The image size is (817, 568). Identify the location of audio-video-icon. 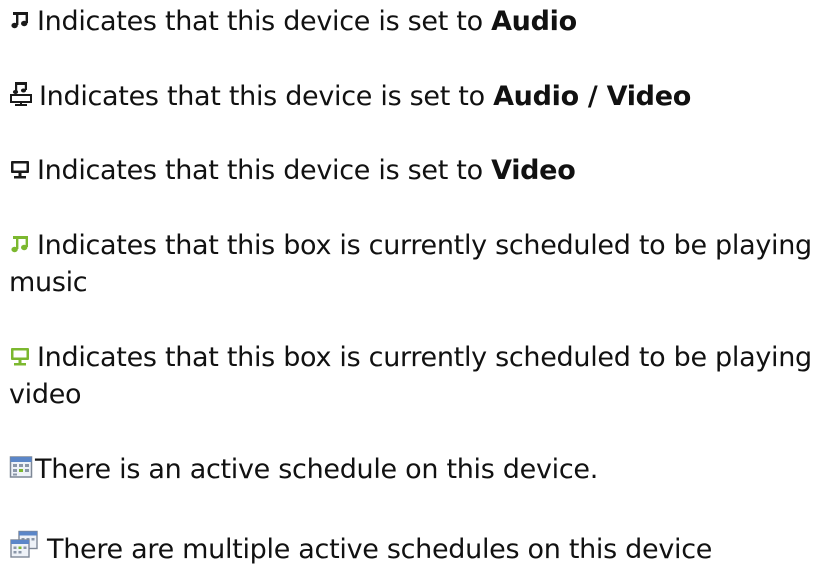
(21, 93).